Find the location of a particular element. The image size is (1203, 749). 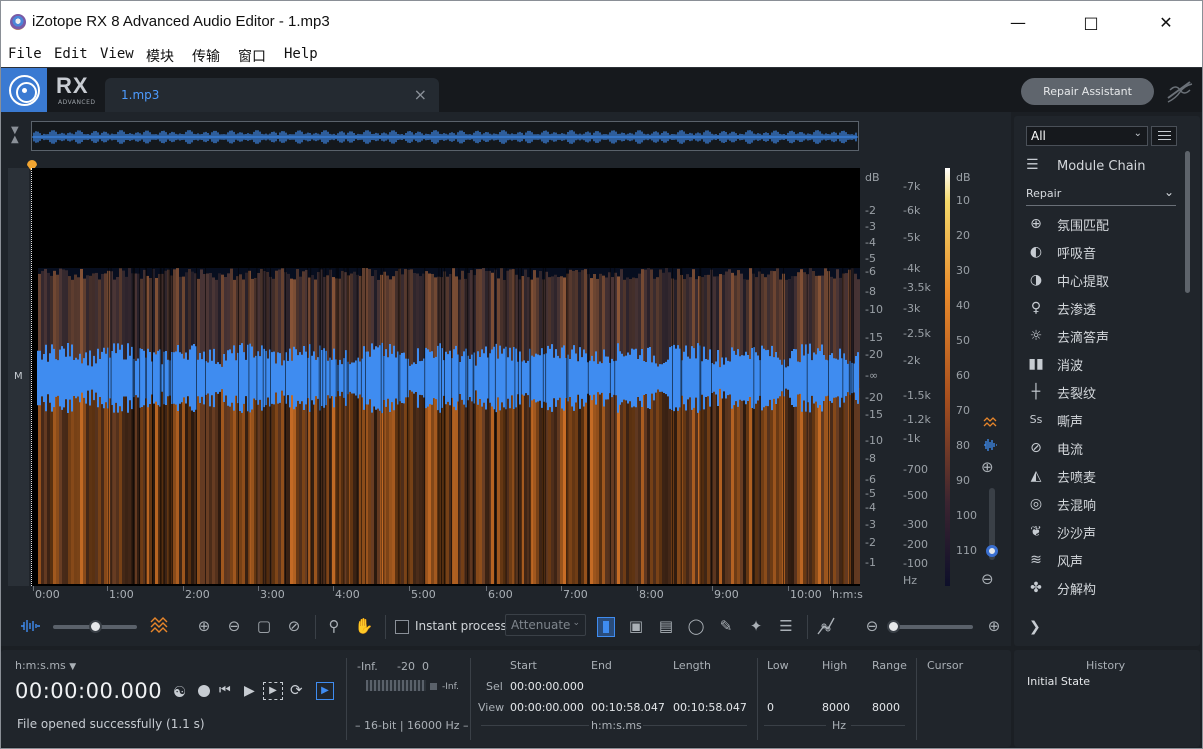

view-start-value: 00:00:00.000 is located at coordinates (547, 707).